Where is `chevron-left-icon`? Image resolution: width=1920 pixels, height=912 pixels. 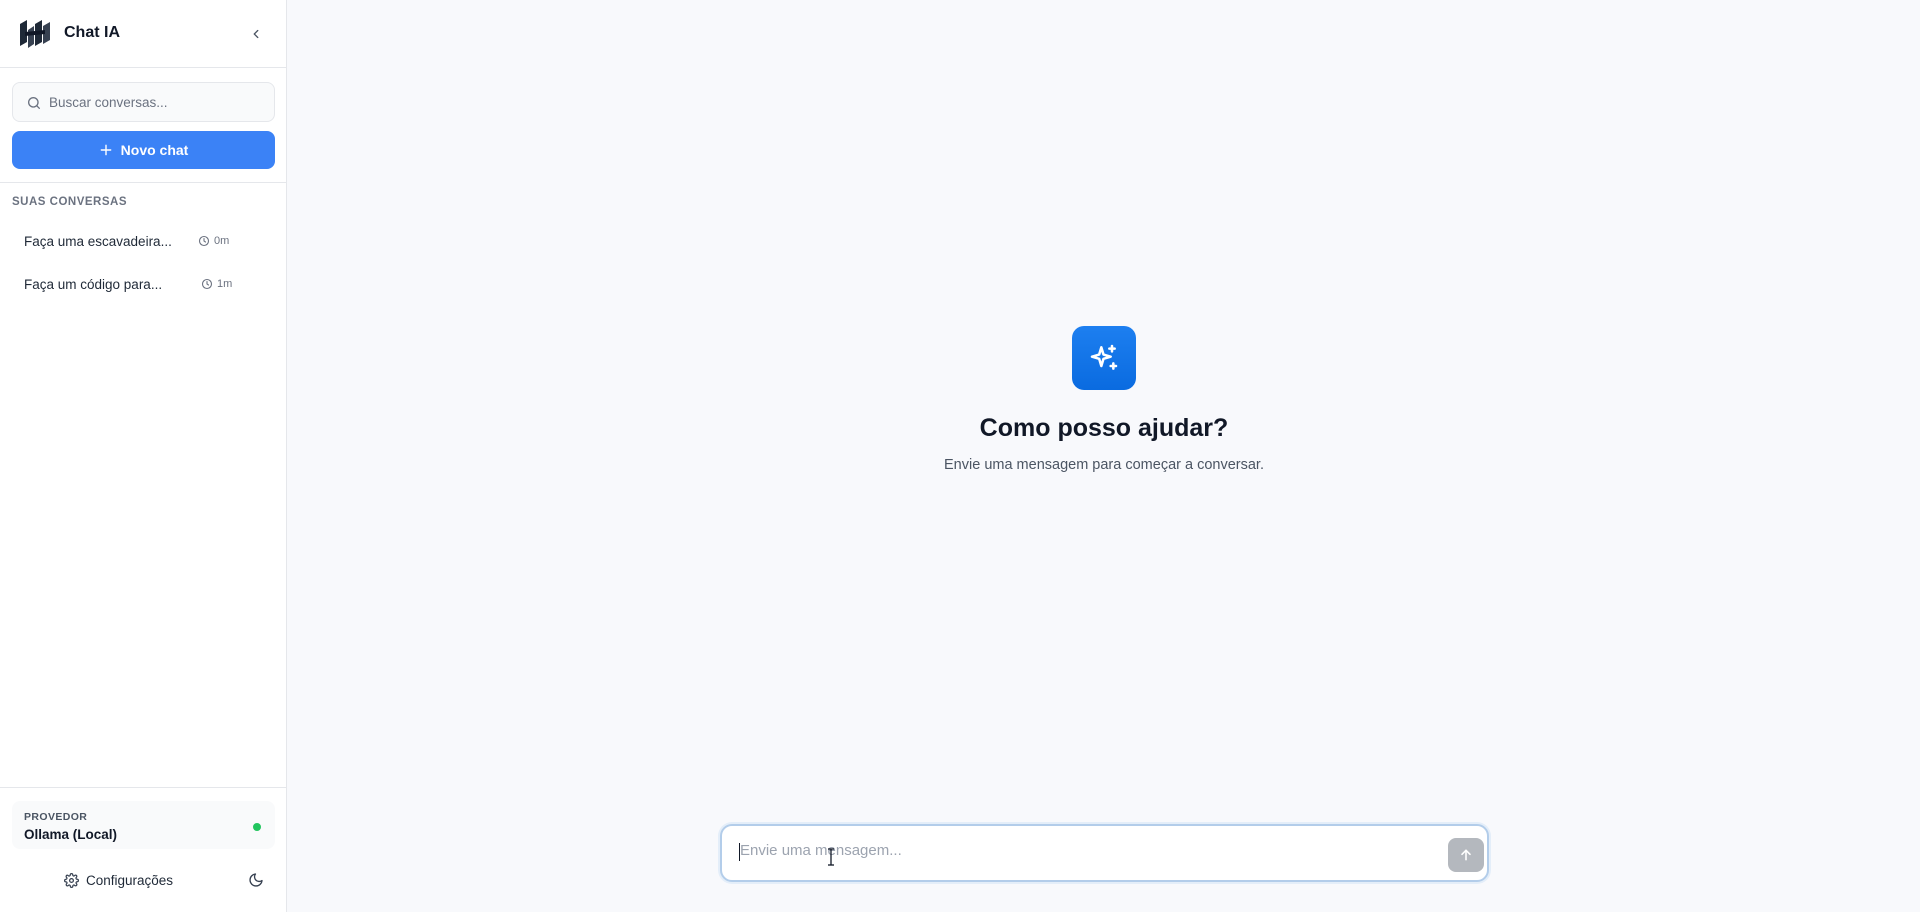
chevron-left-icon is located at coordinates (256, 34).